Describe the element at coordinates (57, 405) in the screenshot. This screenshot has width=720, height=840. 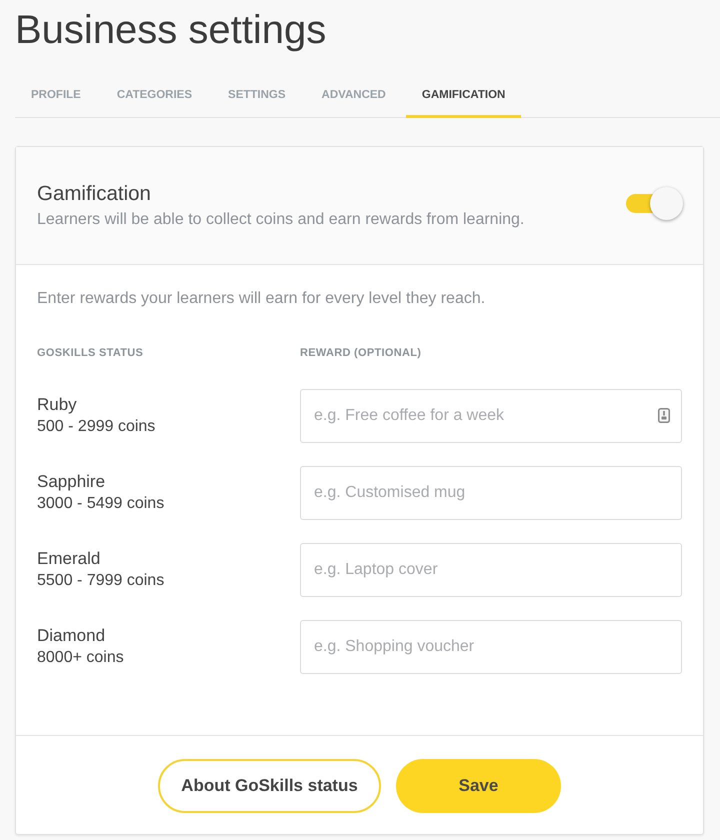
I see `status-name: Ruby` at that location.